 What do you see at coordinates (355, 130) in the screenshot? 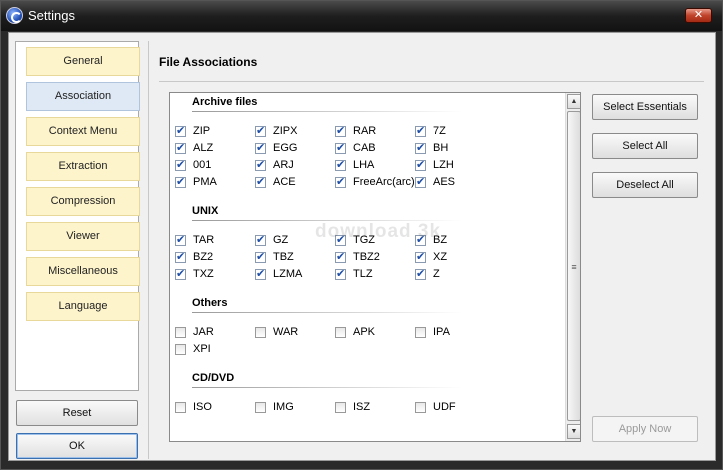
I see `checkbox-rar: RAR` at bounding box center [355, 130].